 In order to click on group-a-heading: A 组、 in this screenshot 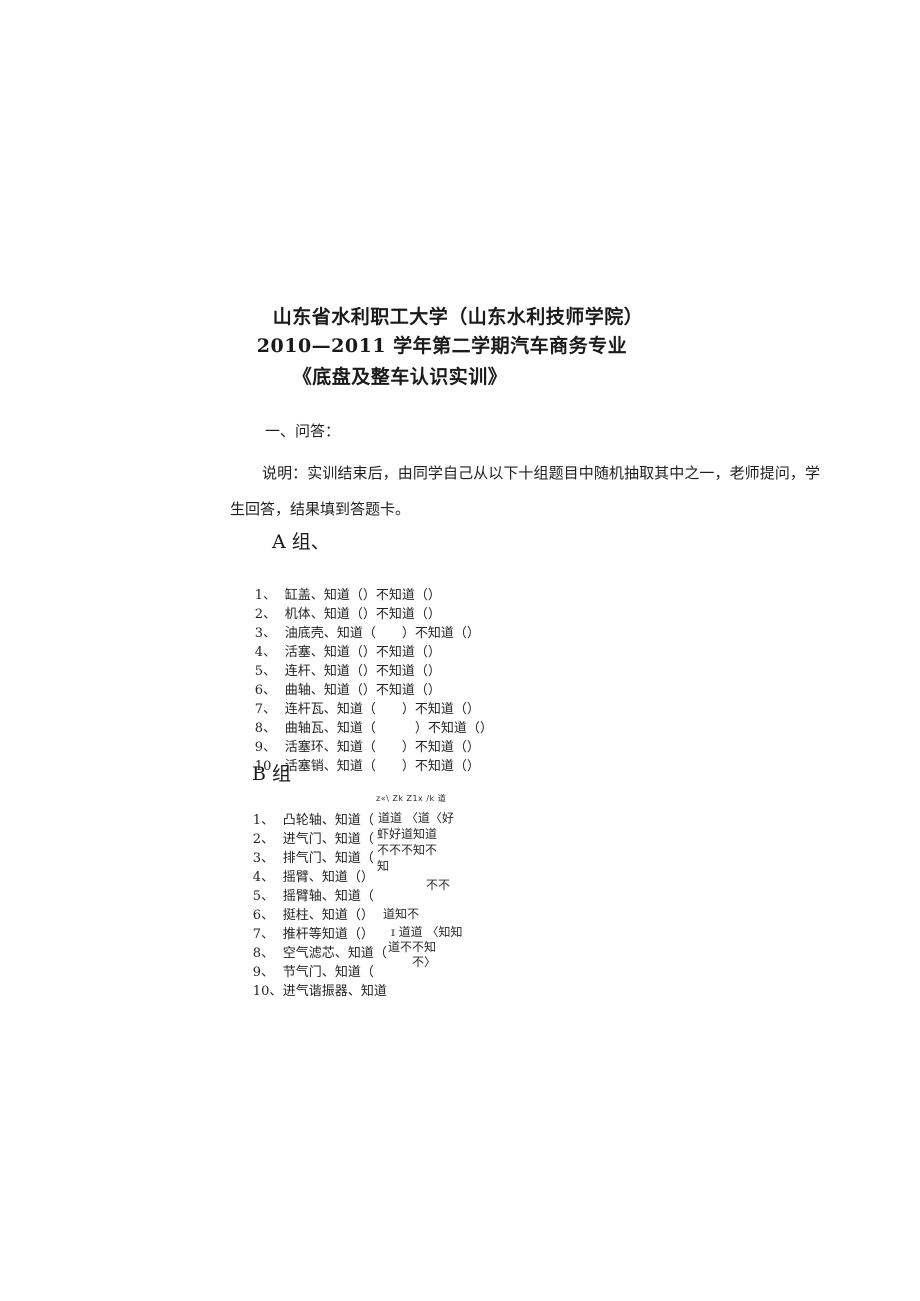, I will do `click(301, 542)`.